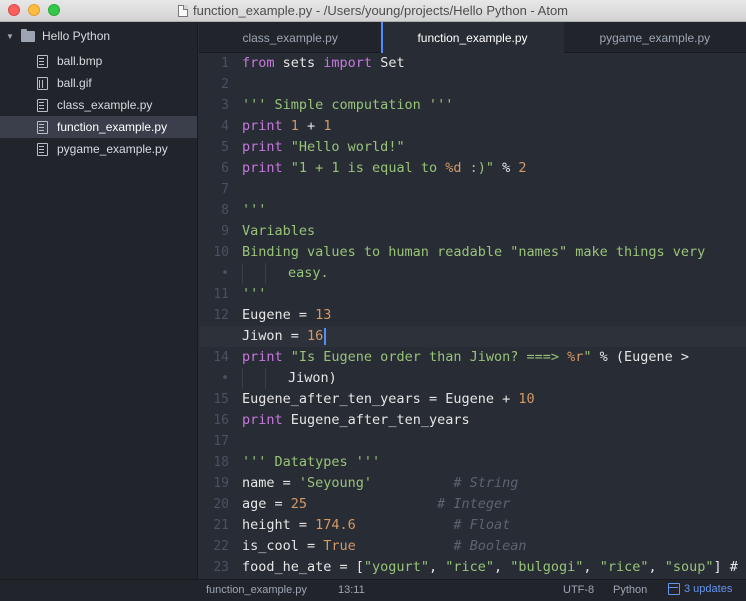  I want to click on code-token: 1, so click(327, 126).